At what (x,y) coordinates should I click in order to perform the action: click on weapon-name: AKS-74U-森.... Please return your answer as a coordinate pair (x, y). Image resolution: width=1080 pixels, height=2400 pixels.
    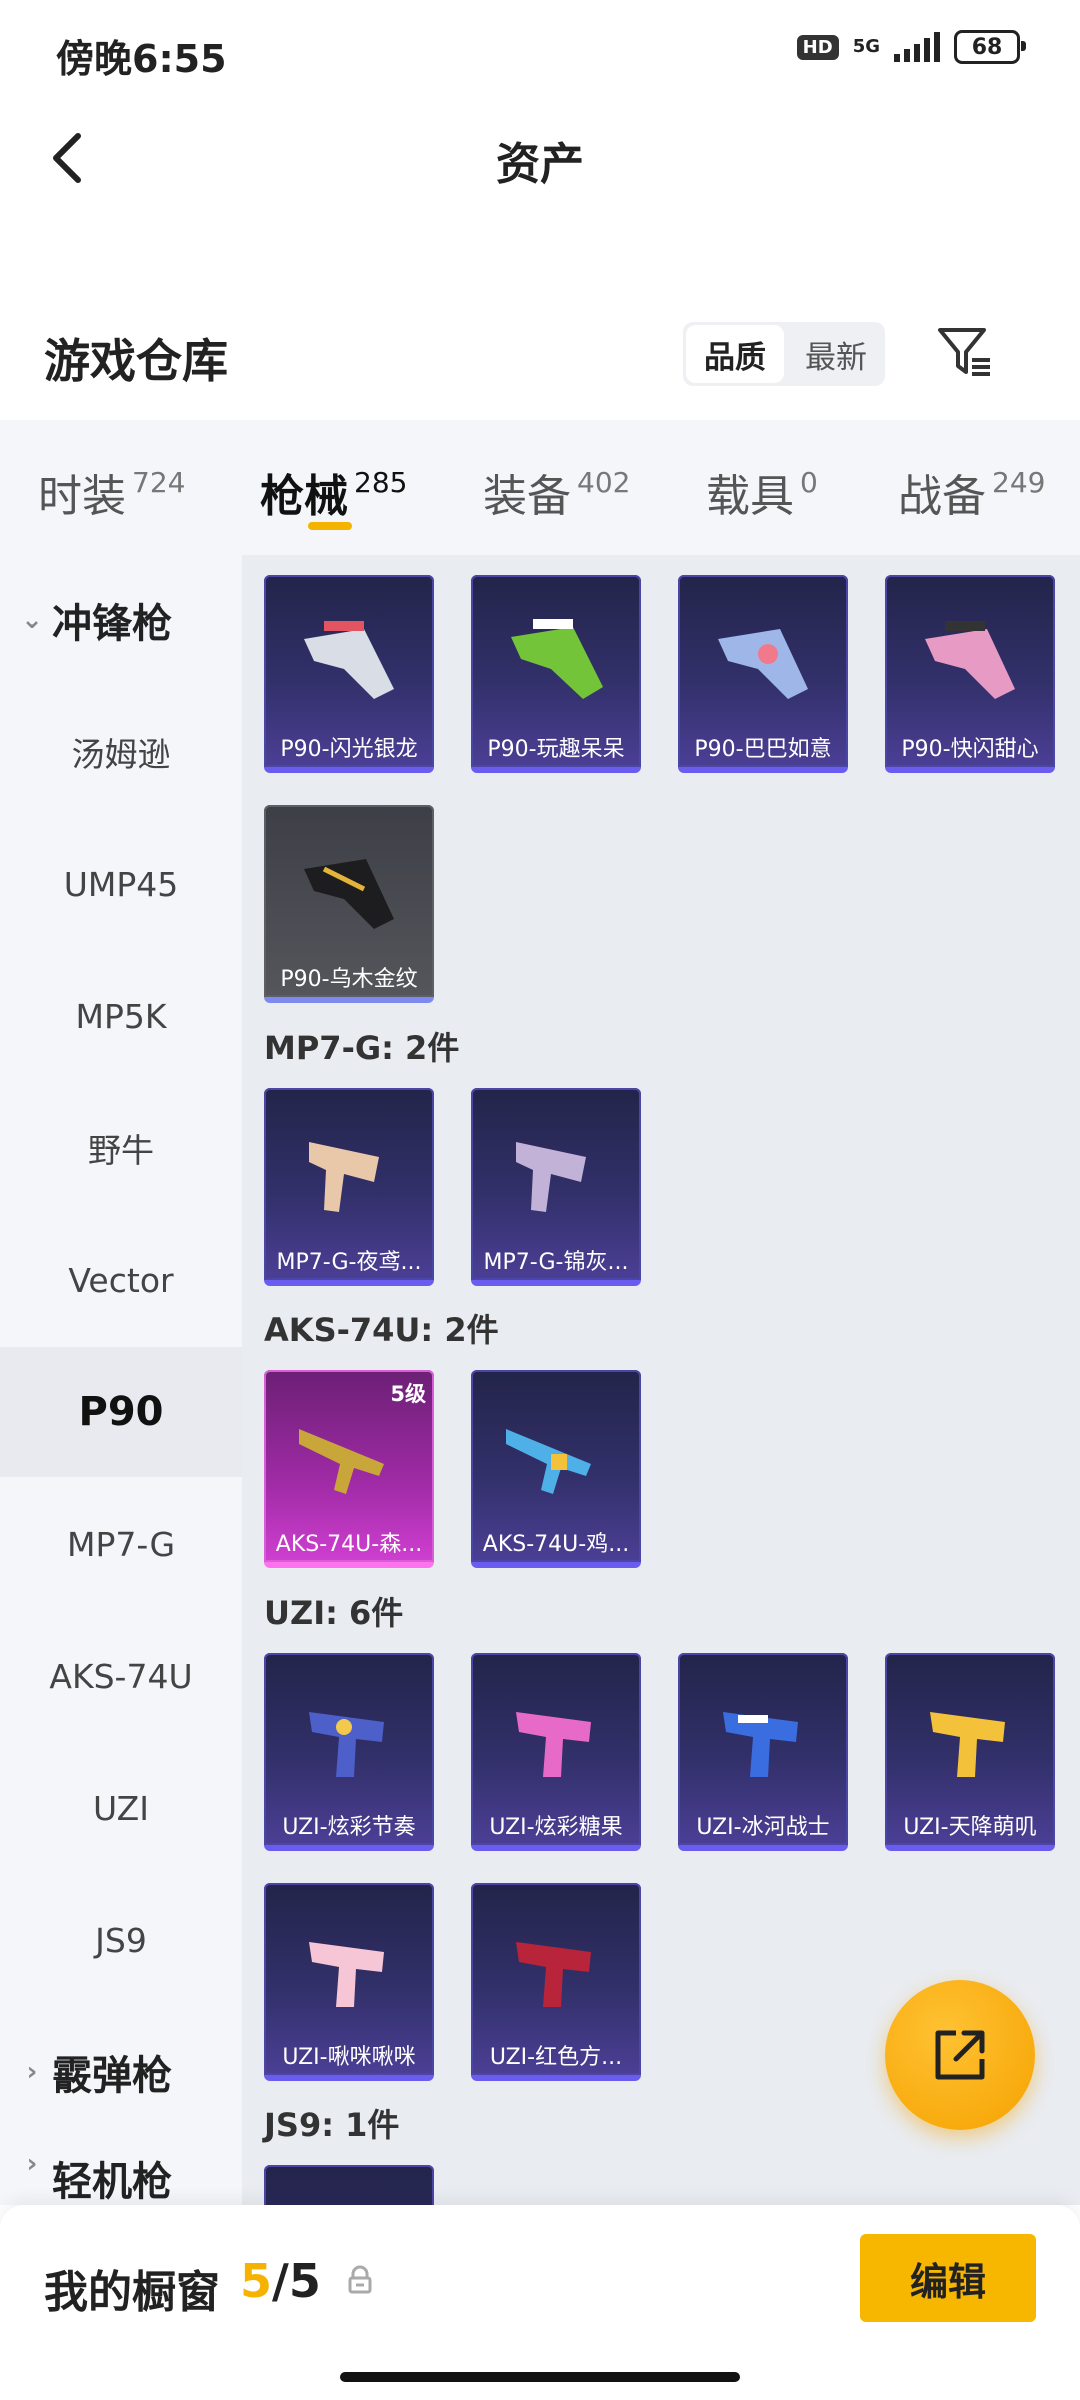
    Looking at the image, I should click on (349, 1544).